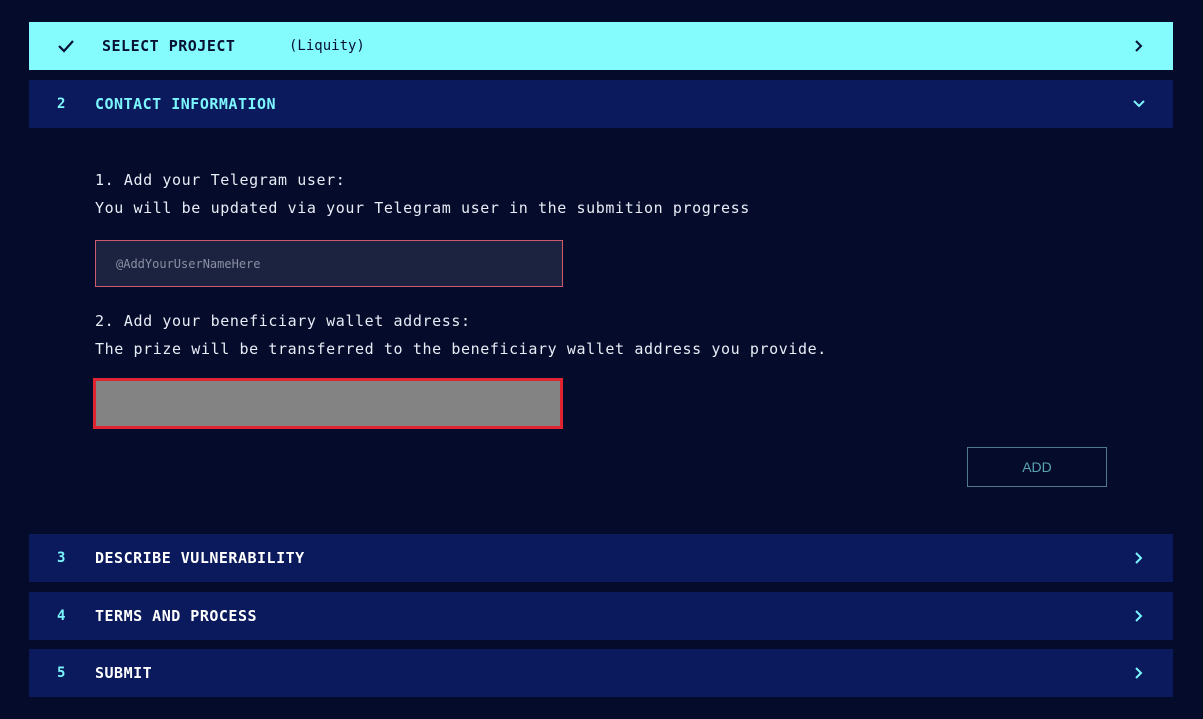 This screenshot has height=719, width=1203. Describe the element at coordinates (601, 616) in the screenshot. I see `step-terms-and-process: 4 TERMS AND PROCESS` at that location.